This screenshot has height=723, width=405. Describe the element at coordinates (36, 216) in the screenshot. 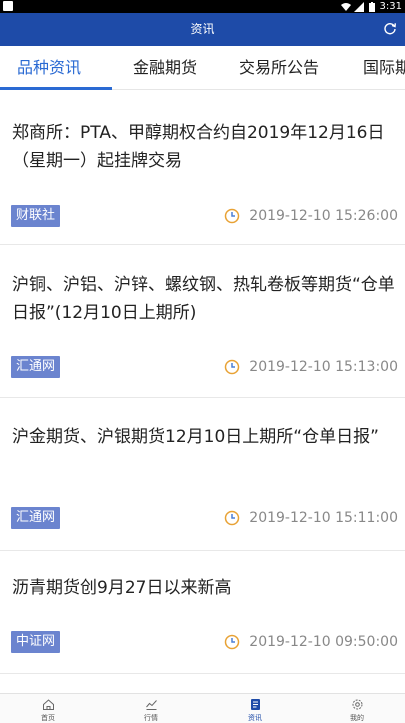

I see `source-badge: 财联社` at that location.